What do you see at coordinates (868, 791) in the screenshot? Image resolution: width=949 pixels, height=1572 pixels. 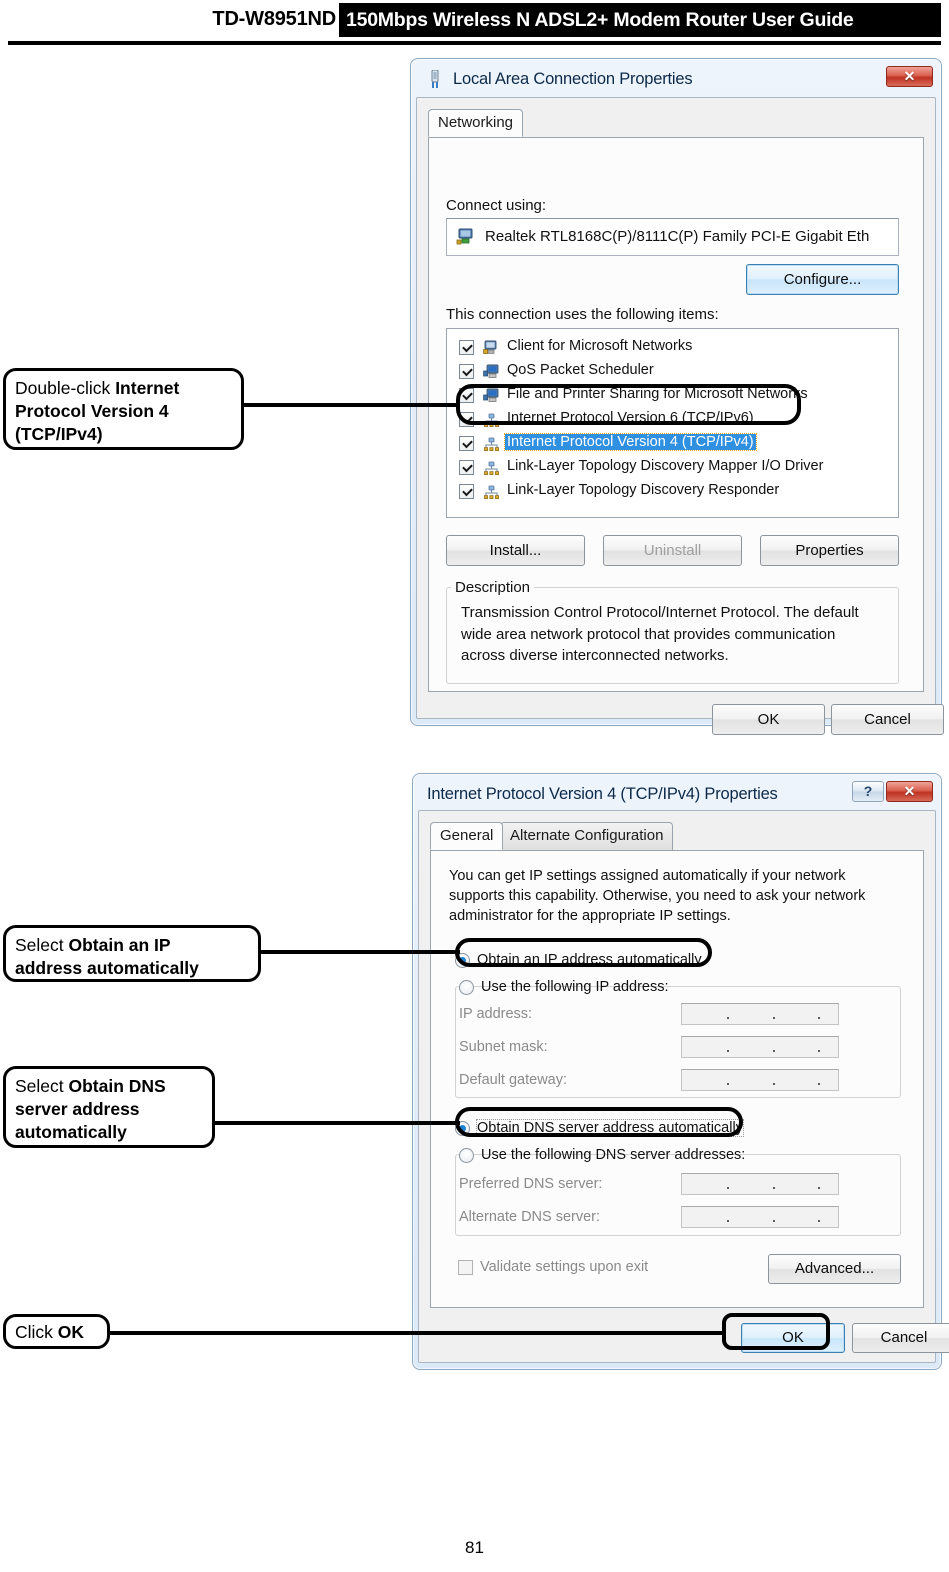 I see `help-icon: ?` at bounding box center [868, 791].